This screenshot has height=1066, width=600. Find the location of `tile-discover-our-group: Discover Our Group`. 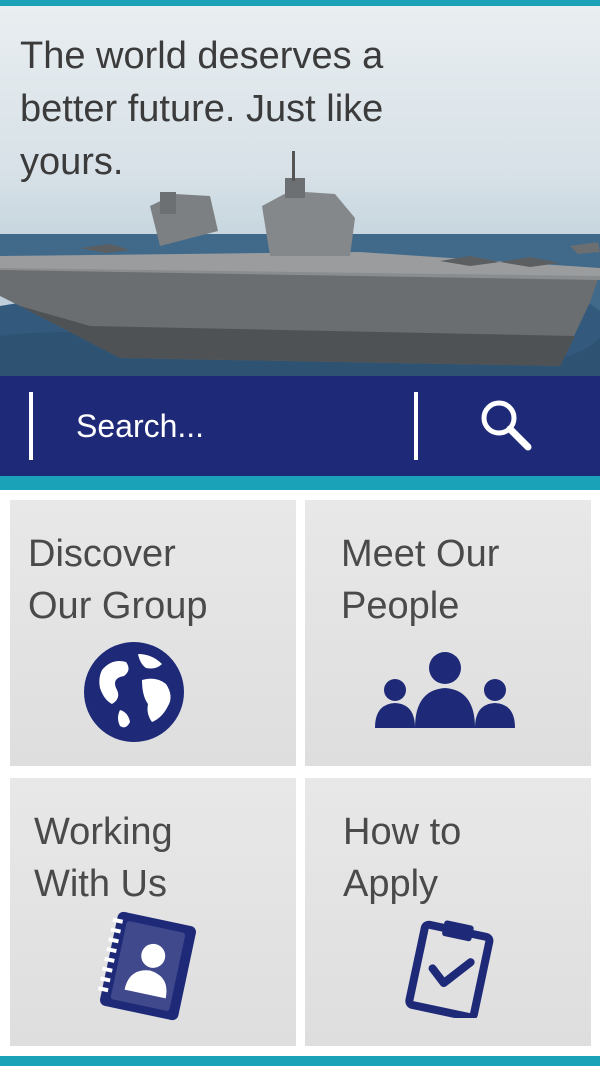

tile-discover-our-group: Discover Our Group is located at coordinates (153, 633).